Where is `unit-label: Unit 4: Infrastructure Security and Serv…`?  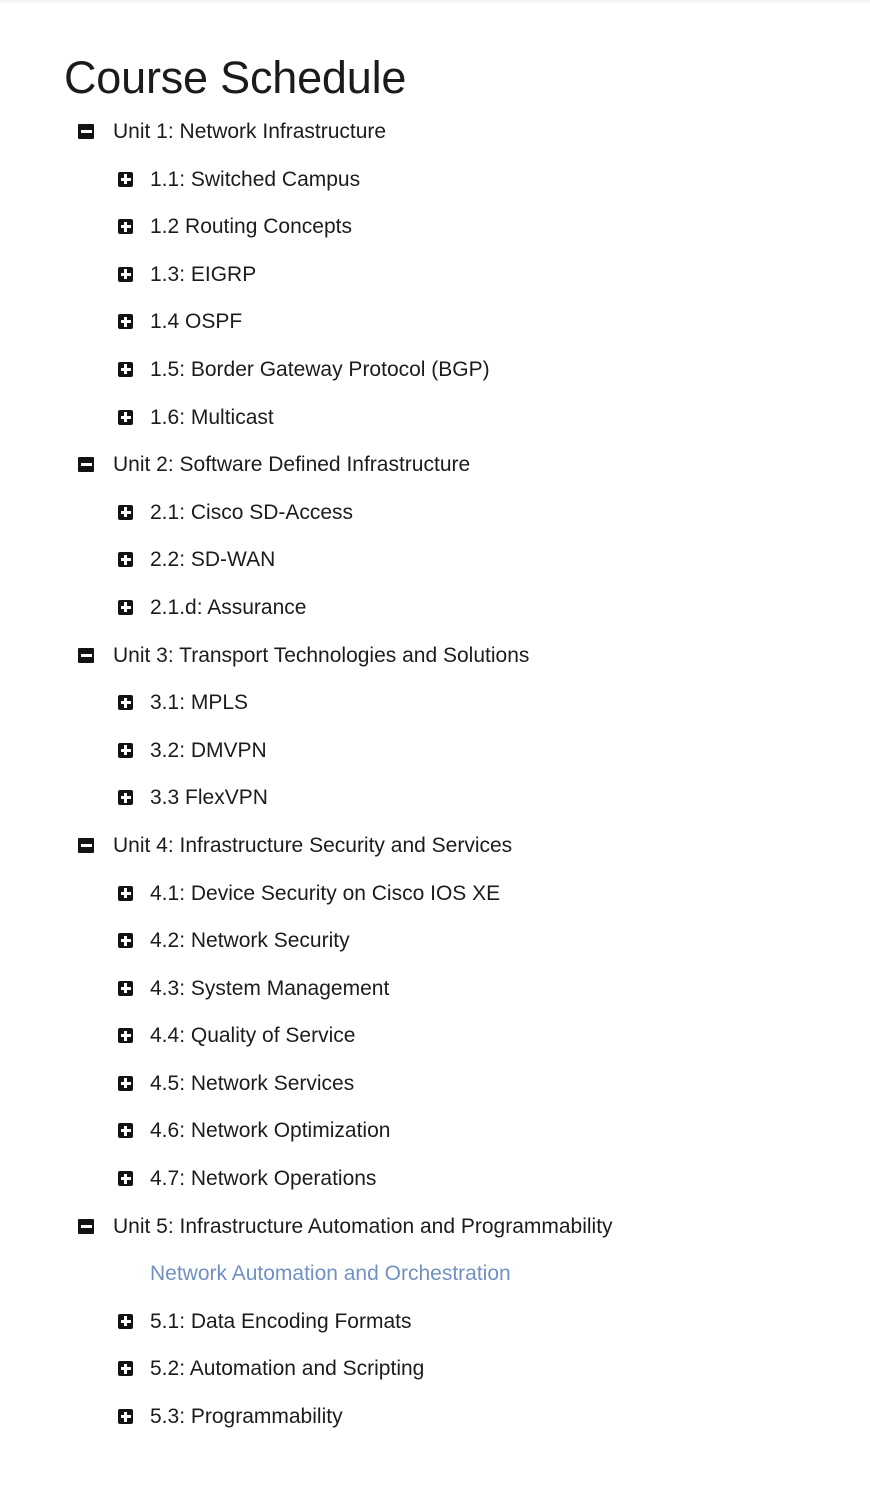 unit-label: Unit 4: Infrastructure Security and Serv… is located at coordinates (313, 845).